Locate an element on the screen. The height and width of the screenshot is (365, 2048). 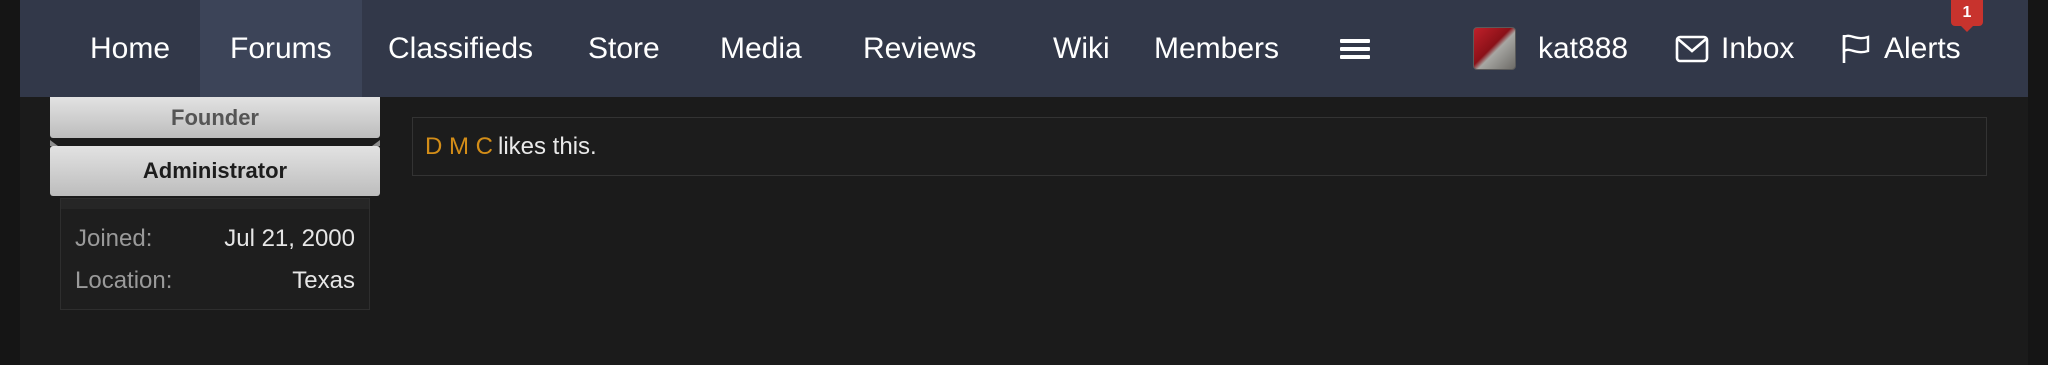
nav-members: Members is located at coordinates (1216, 48).